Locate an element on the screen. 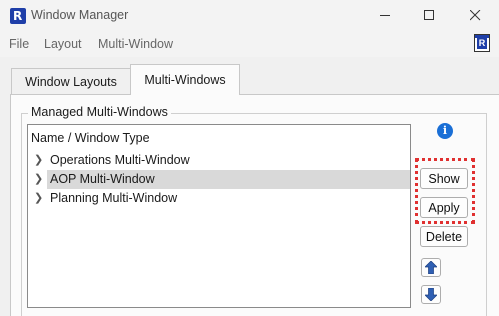 The width and height of the screenshot is (499, 316). menu-layout: Layout is located at coordinates (63, 44).